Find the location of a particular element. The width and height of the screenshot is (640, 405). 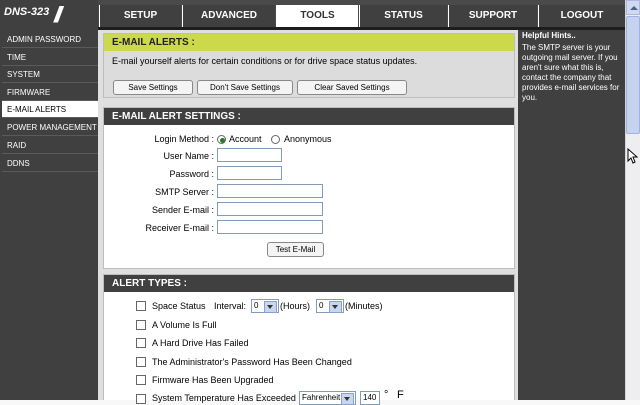

space-status-label: Space Status is located at coordinates (179, 306).